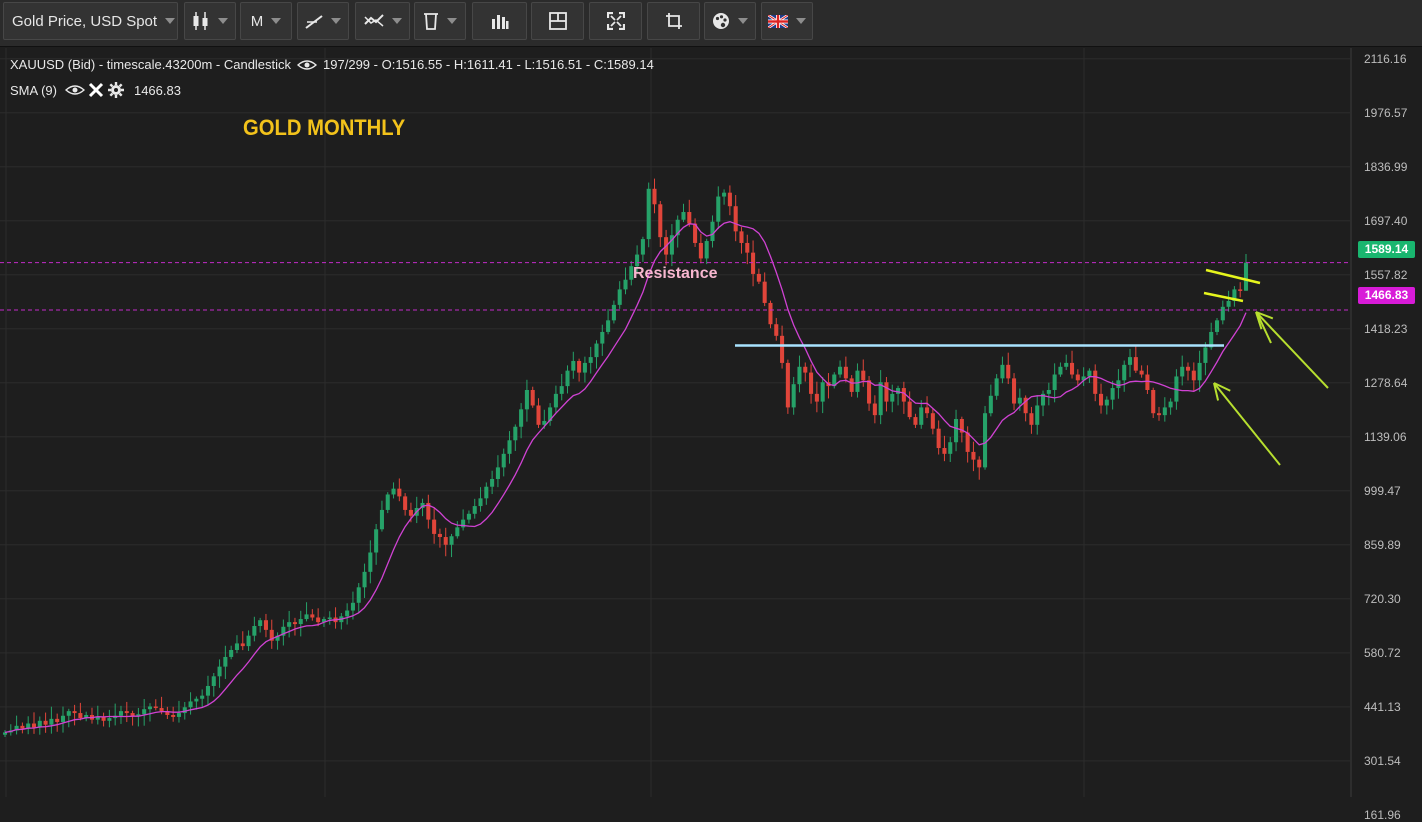 The image size is (1422, 822). Describe the element at coordinates (1386, 166) in the screenshot. I see `y-tick-label: 1836.99` at that location.